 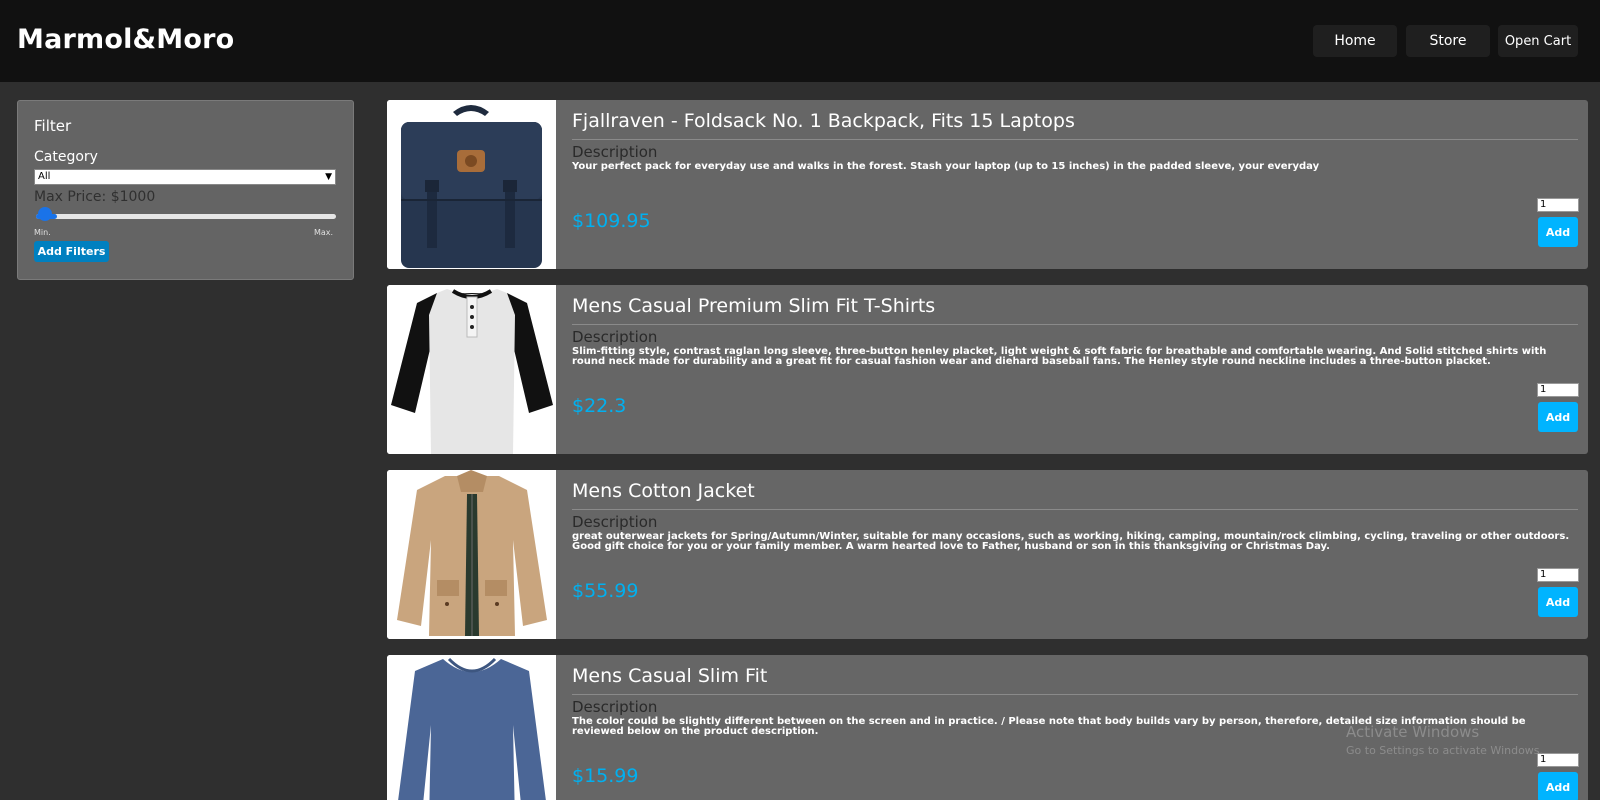 I want to click on chevron-down-icon: ▼, so click(x=328, y=177).